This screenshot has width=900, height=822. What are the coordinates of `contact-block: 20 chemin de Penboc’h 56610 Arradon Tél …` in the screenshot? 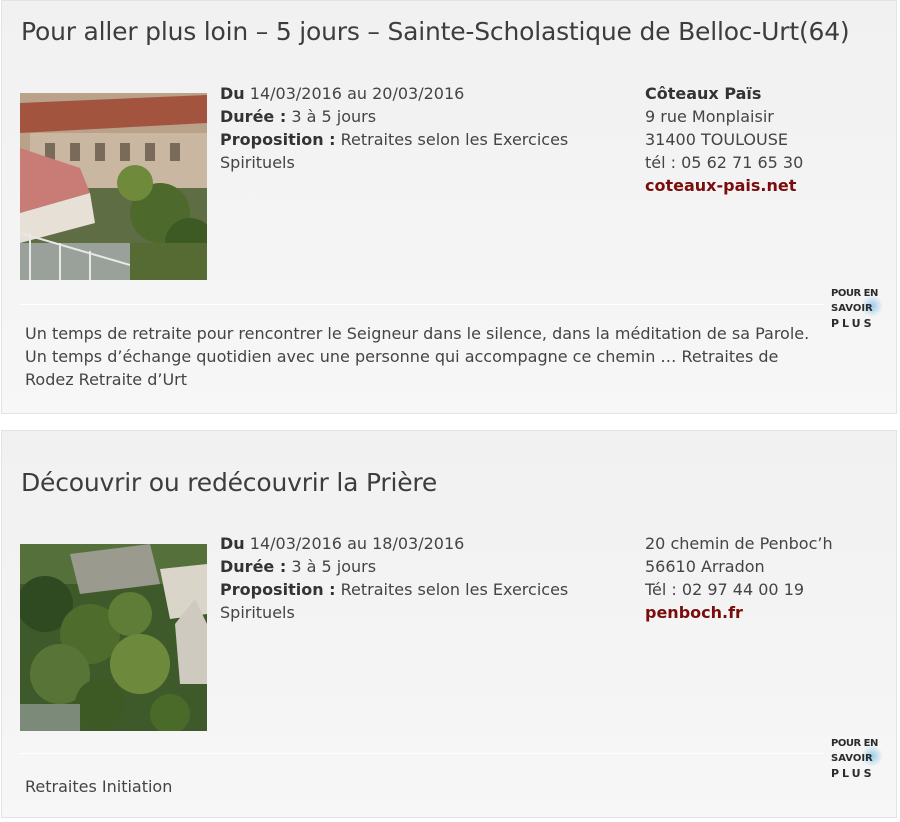 It's located at (765, 578).